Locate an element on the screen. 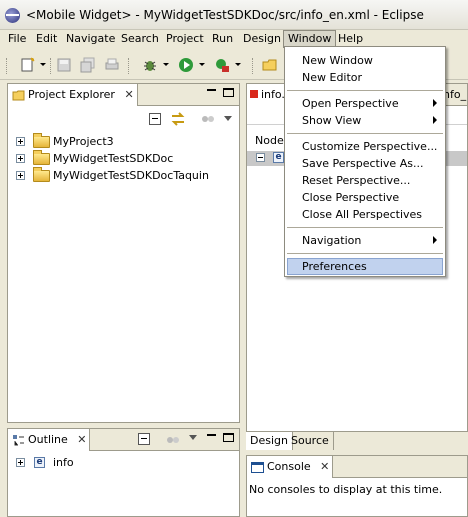 This screenshot has height=517, width=468. menu-item-open-perspective: Open Perspective is located at coordinates (365, 103).